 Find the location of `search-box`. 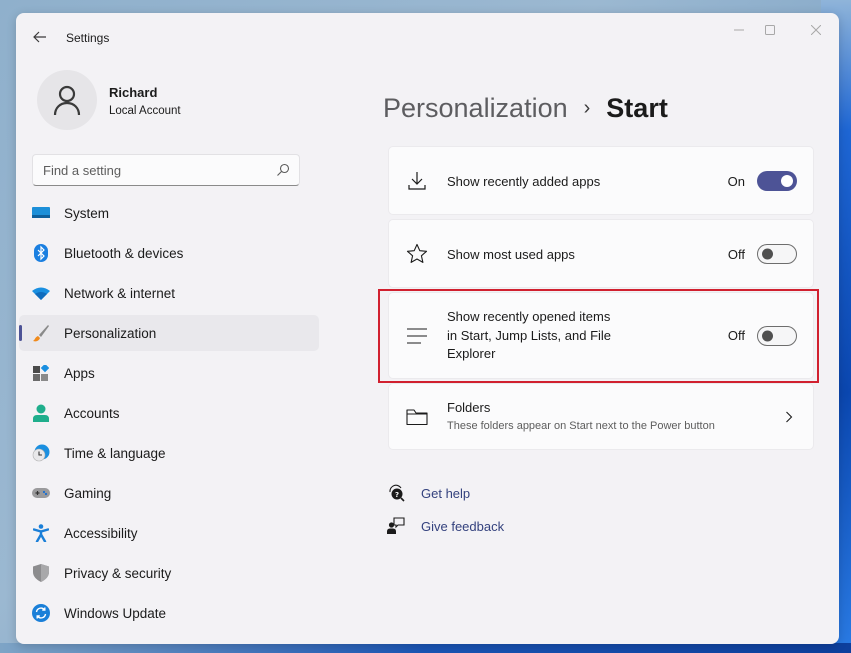

search-box is located at coordinates (166, 170).